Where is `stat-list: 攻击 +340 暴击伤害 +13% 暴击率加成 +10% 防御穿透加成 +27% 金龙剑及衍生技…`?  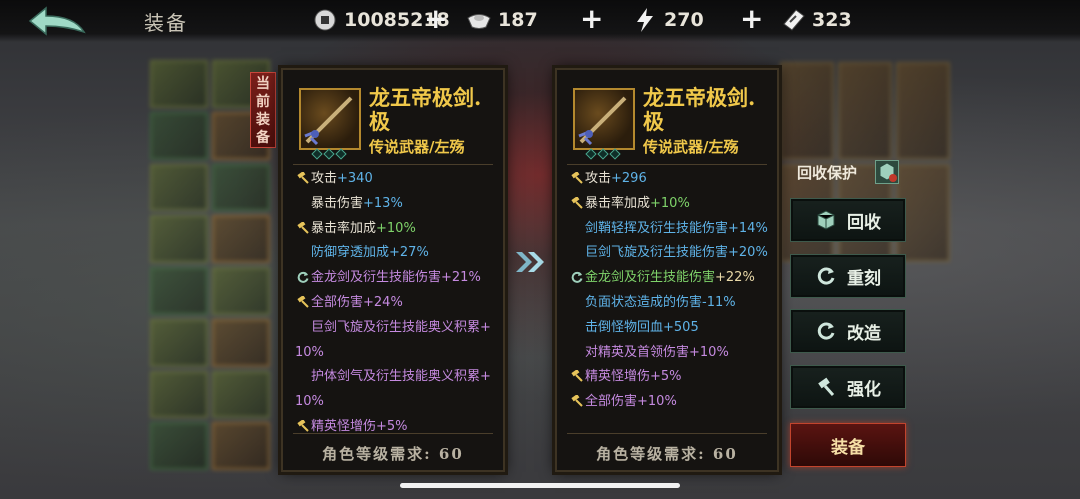 stat-list: 攻击 +340 暴击伤害 +13% 暴击率加成 +10% 防御穿透加成 +27% 金龙剑及衍生技… is located at coordinates (398, 303).